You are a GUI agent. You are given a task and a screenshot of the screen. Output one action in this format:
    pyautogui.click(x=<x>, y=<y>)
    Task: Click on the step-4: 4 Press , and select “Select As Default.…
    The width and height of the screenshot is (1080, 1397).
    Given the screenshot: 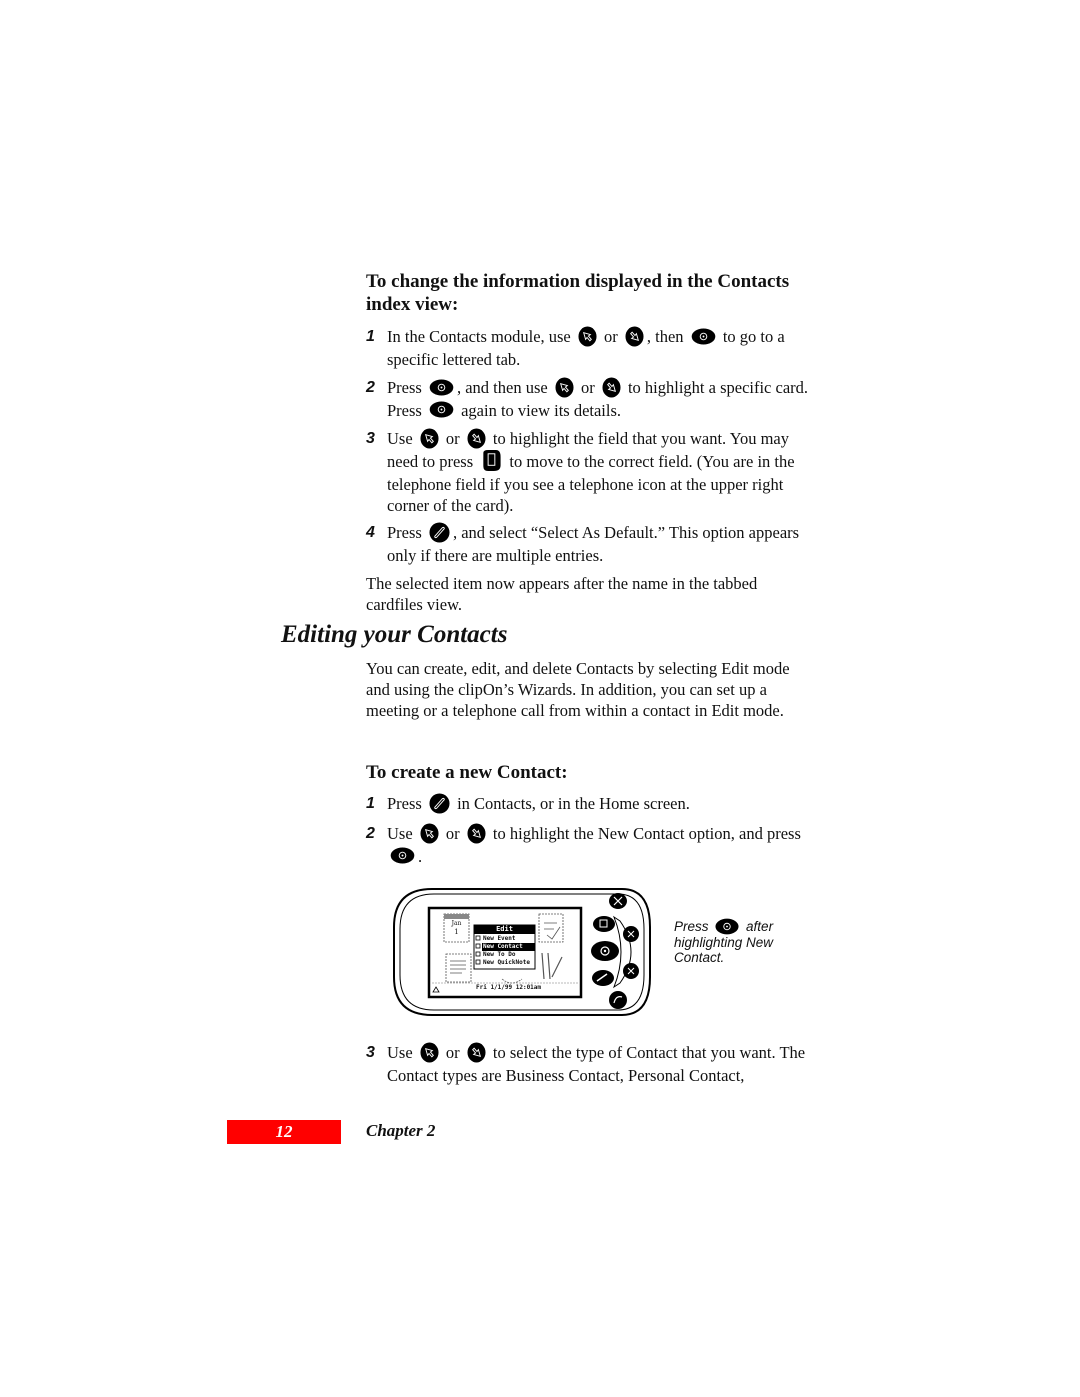 What is the action you would take?
    pyautogui.click(x=591, y=544)
    